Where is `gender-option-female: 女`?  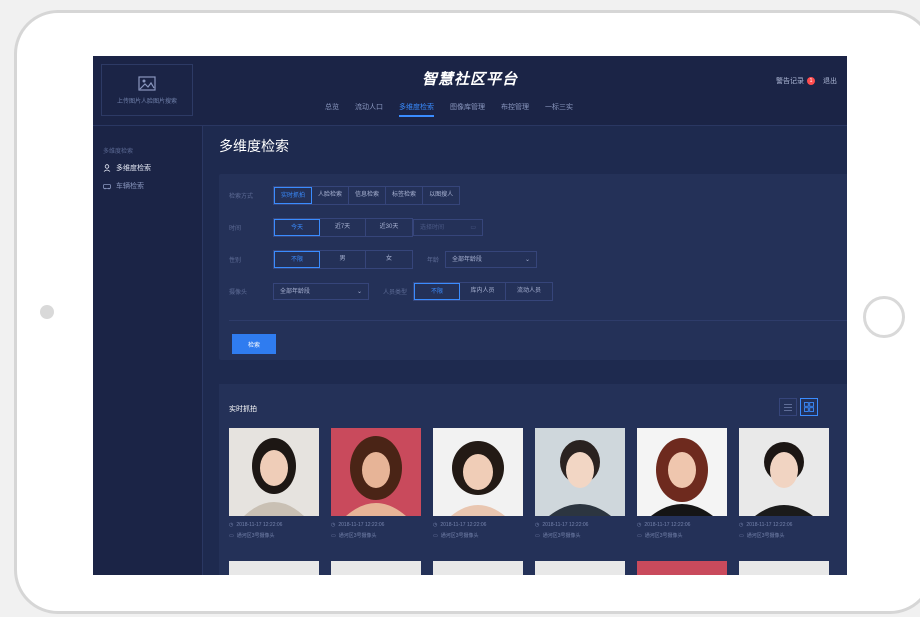 gender-option-female: 女 is located at coordinates (389, 259).